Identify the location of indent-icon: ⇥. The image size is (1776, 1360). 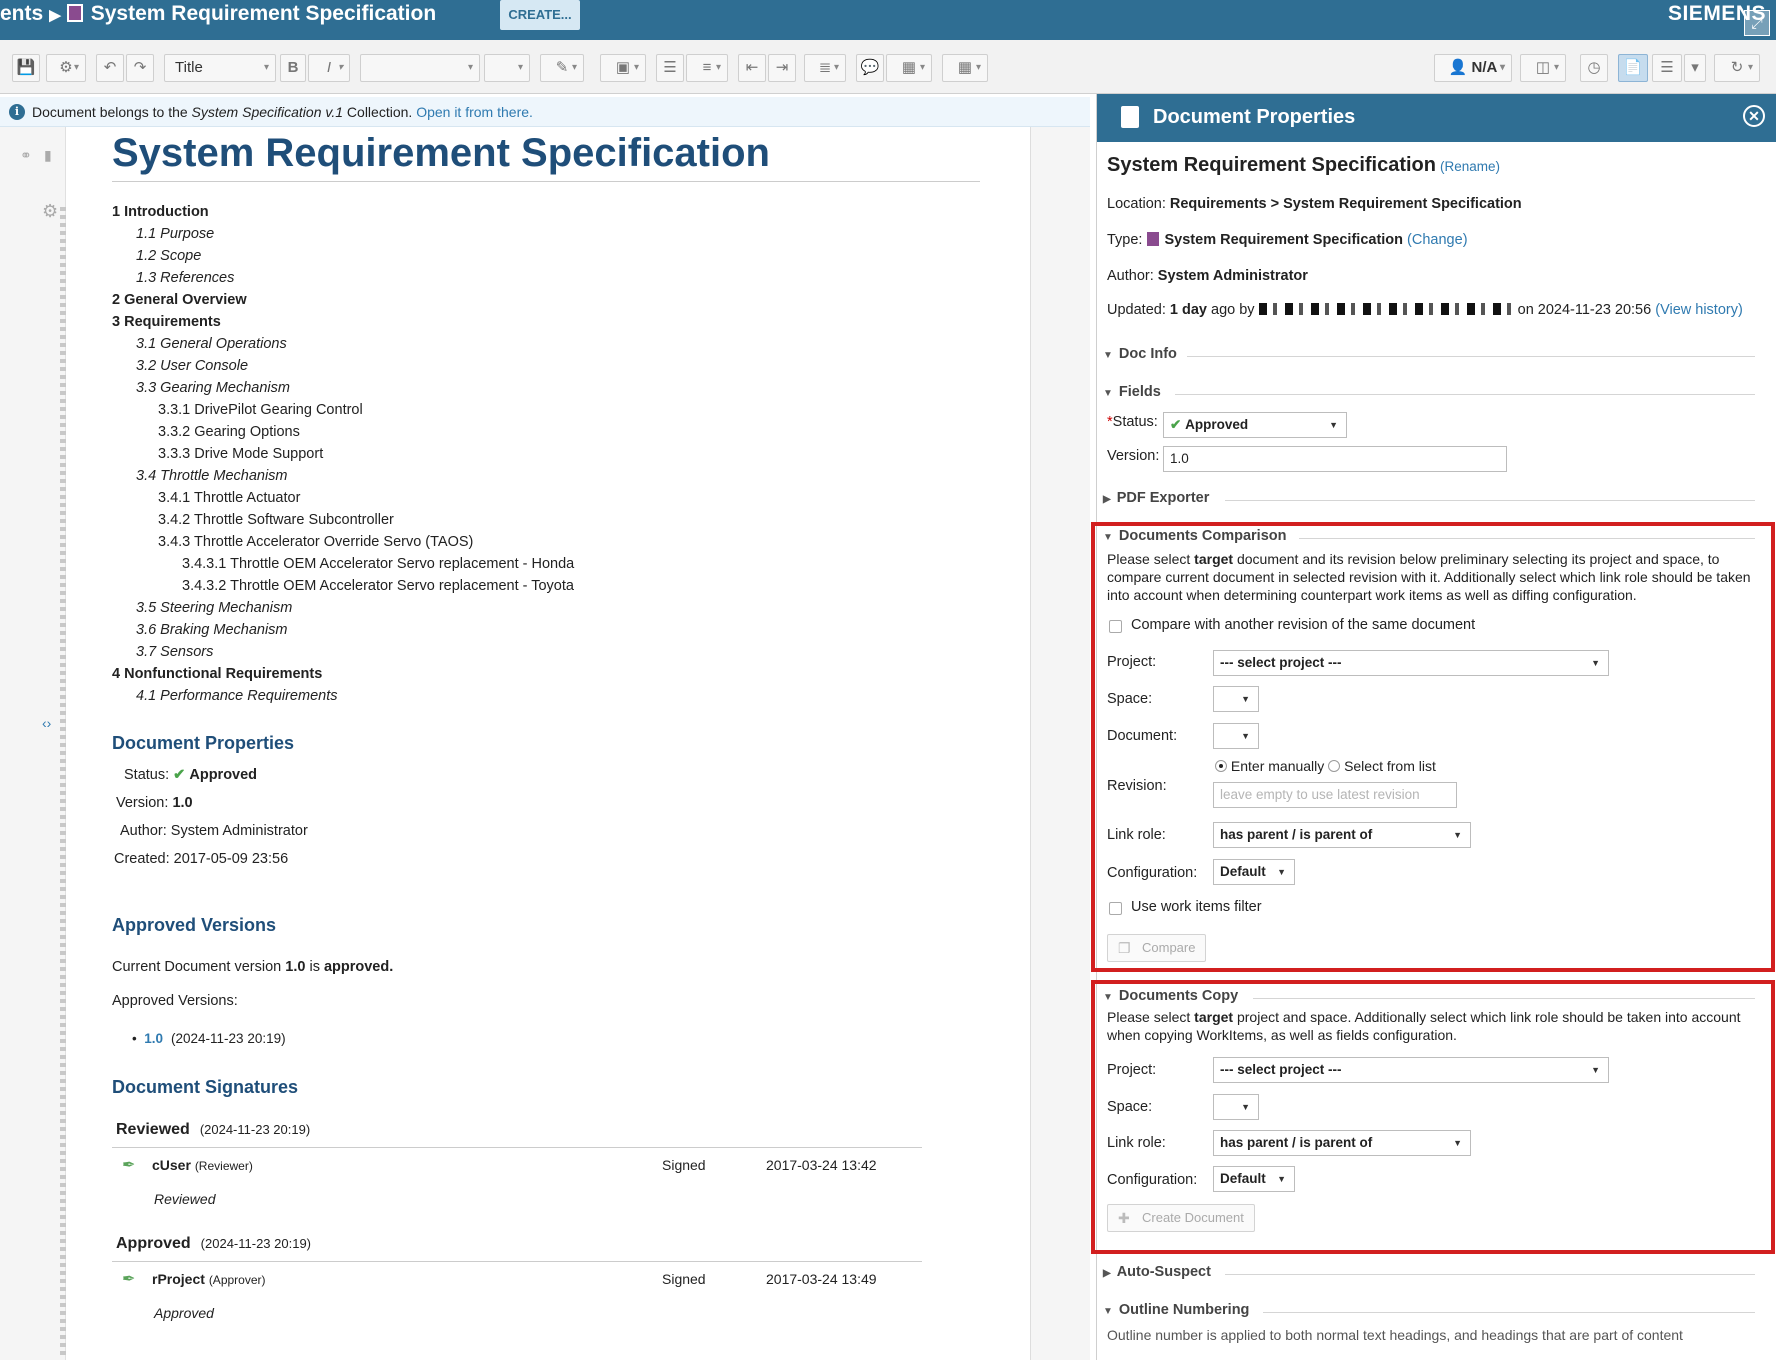
(782, 68).